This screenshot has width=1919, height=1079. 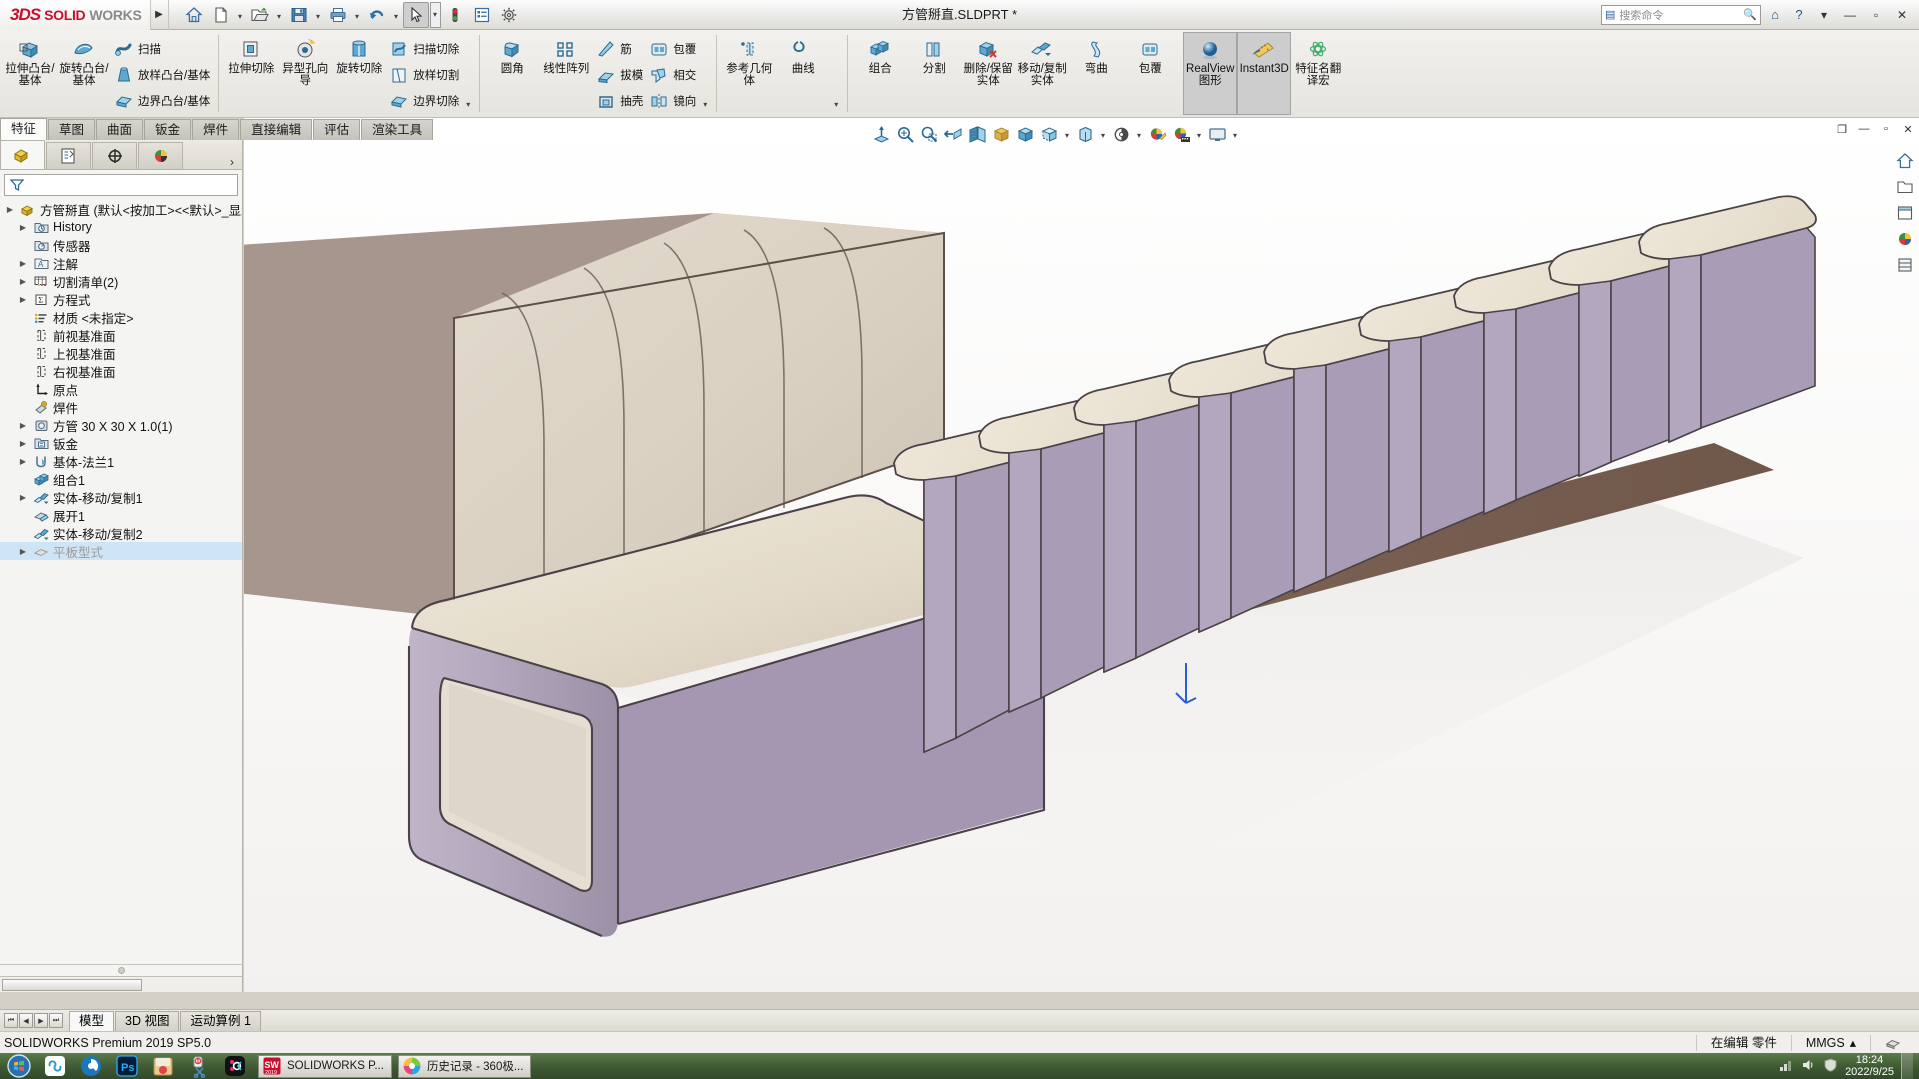 I want to click on extrude-boss-button: 拉伸凸台/基体, so click(x=30, y=73).